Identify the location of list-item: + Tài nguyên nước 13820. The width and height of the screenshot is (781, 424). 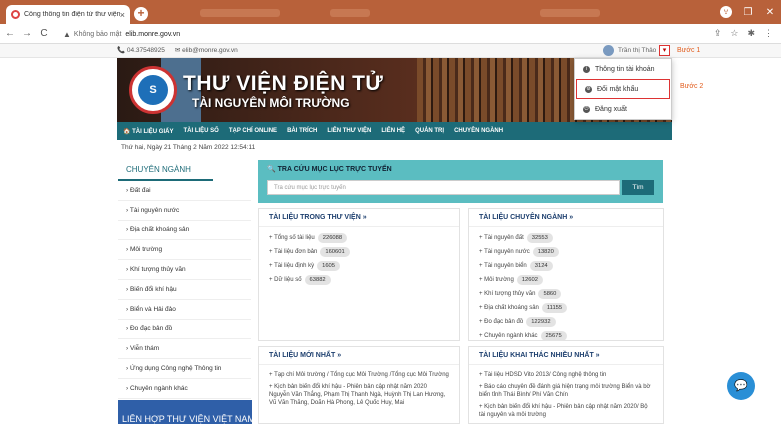
(566, 252).